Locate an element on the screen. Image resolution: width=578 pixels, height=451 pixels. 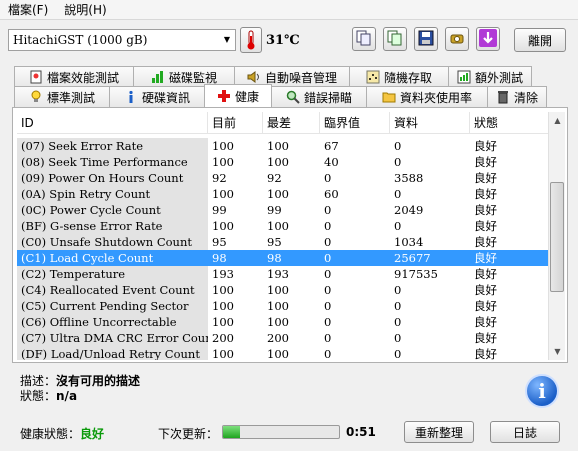
copy-button is located at coordinates (364, 39).